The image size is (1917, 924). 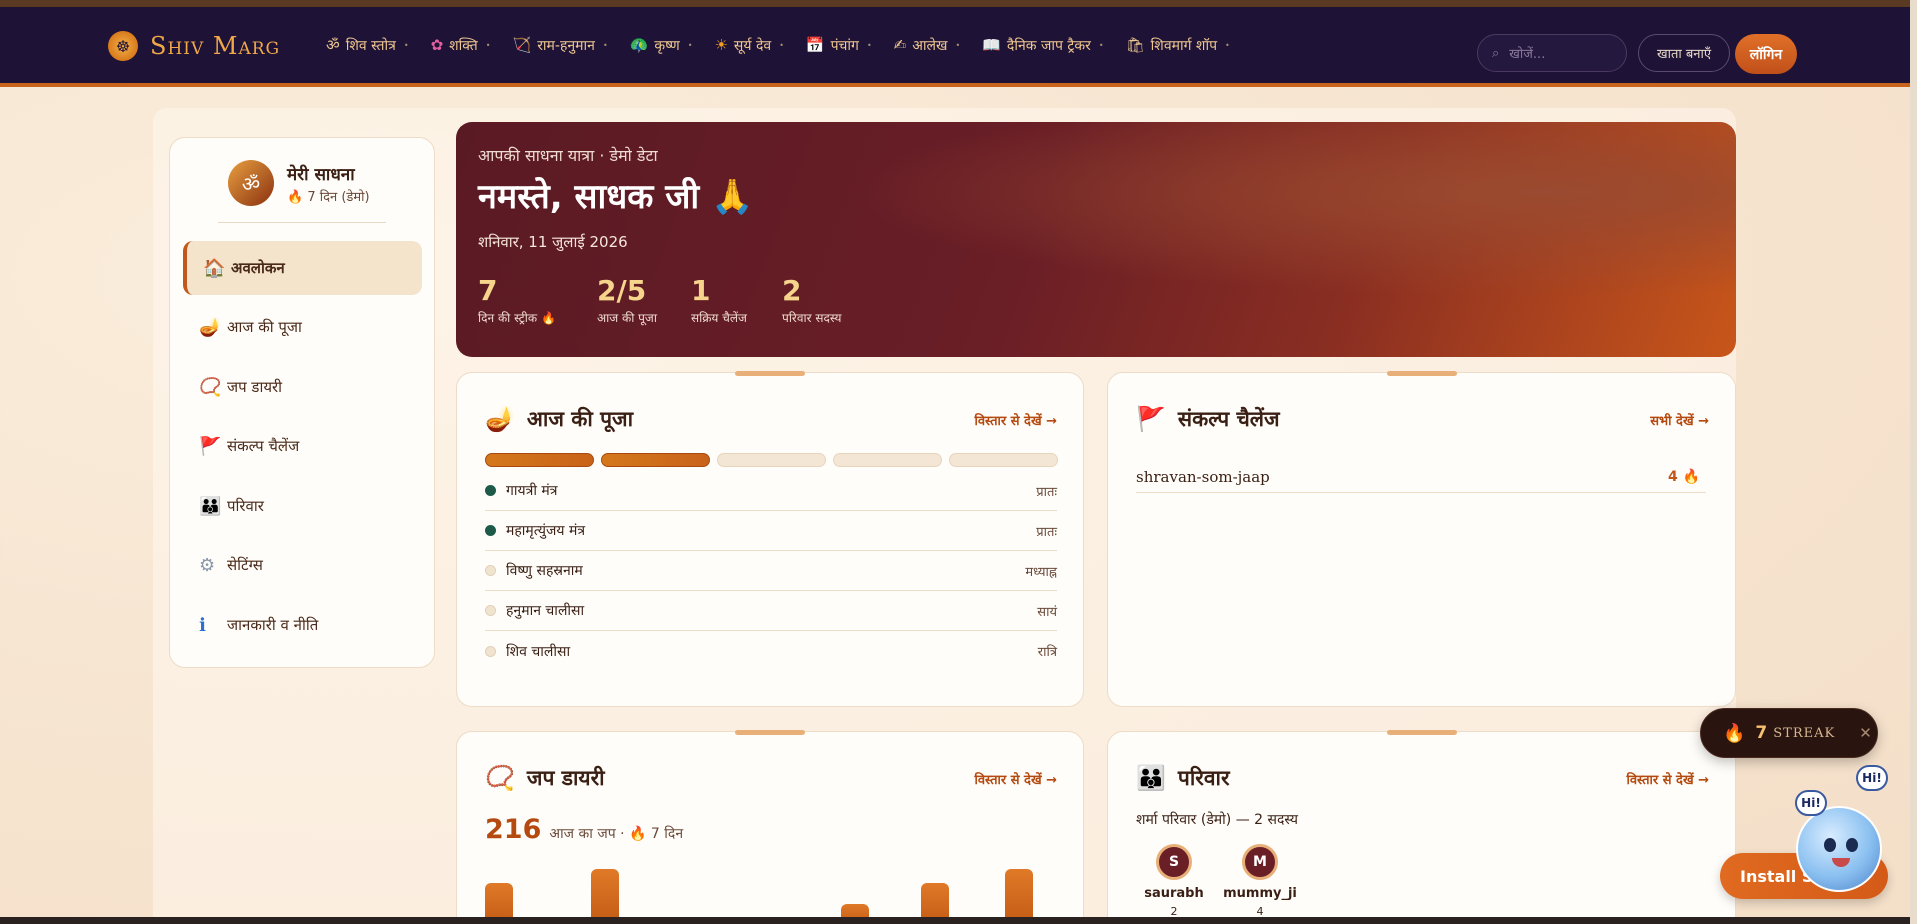 I want to click on nav-panchang: 📅 पंचांग •, so click(x=839, y=45).